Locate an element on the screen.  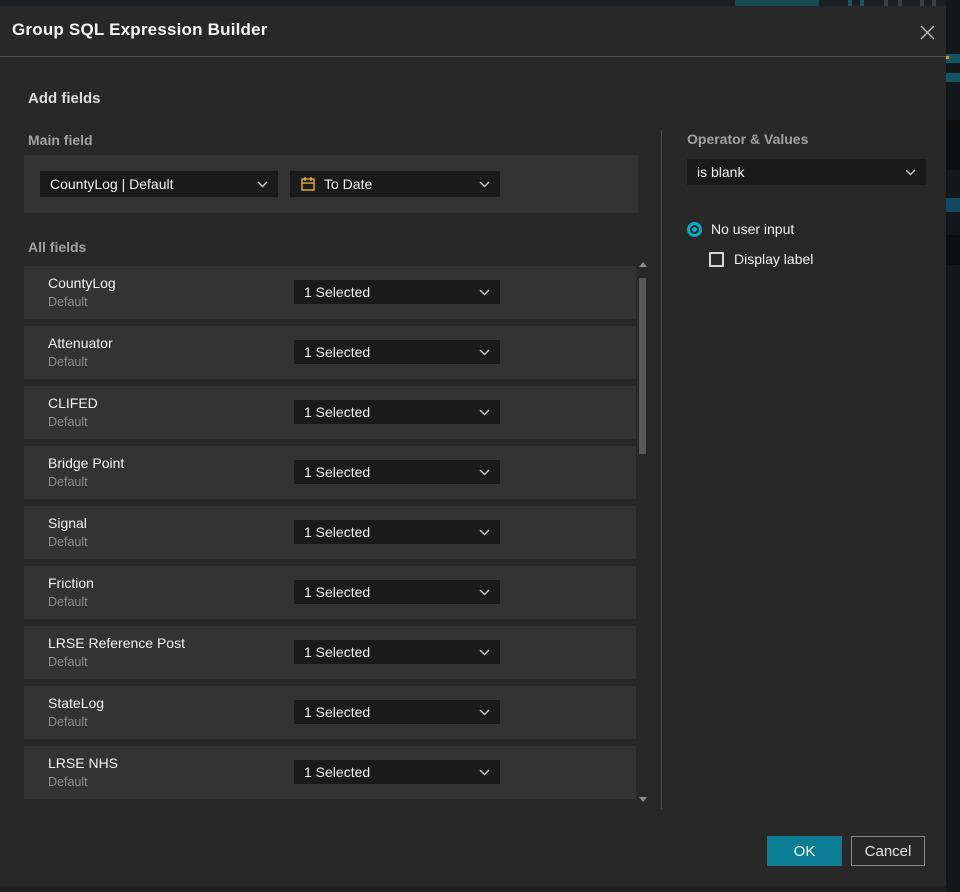
ok-button: OK is located at coordinates (804, 851).